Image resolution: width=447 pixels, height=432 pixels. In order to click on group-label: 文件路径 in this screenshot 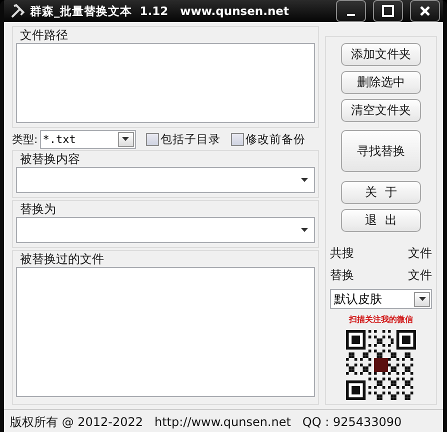, I will do `click(44, 35)`.